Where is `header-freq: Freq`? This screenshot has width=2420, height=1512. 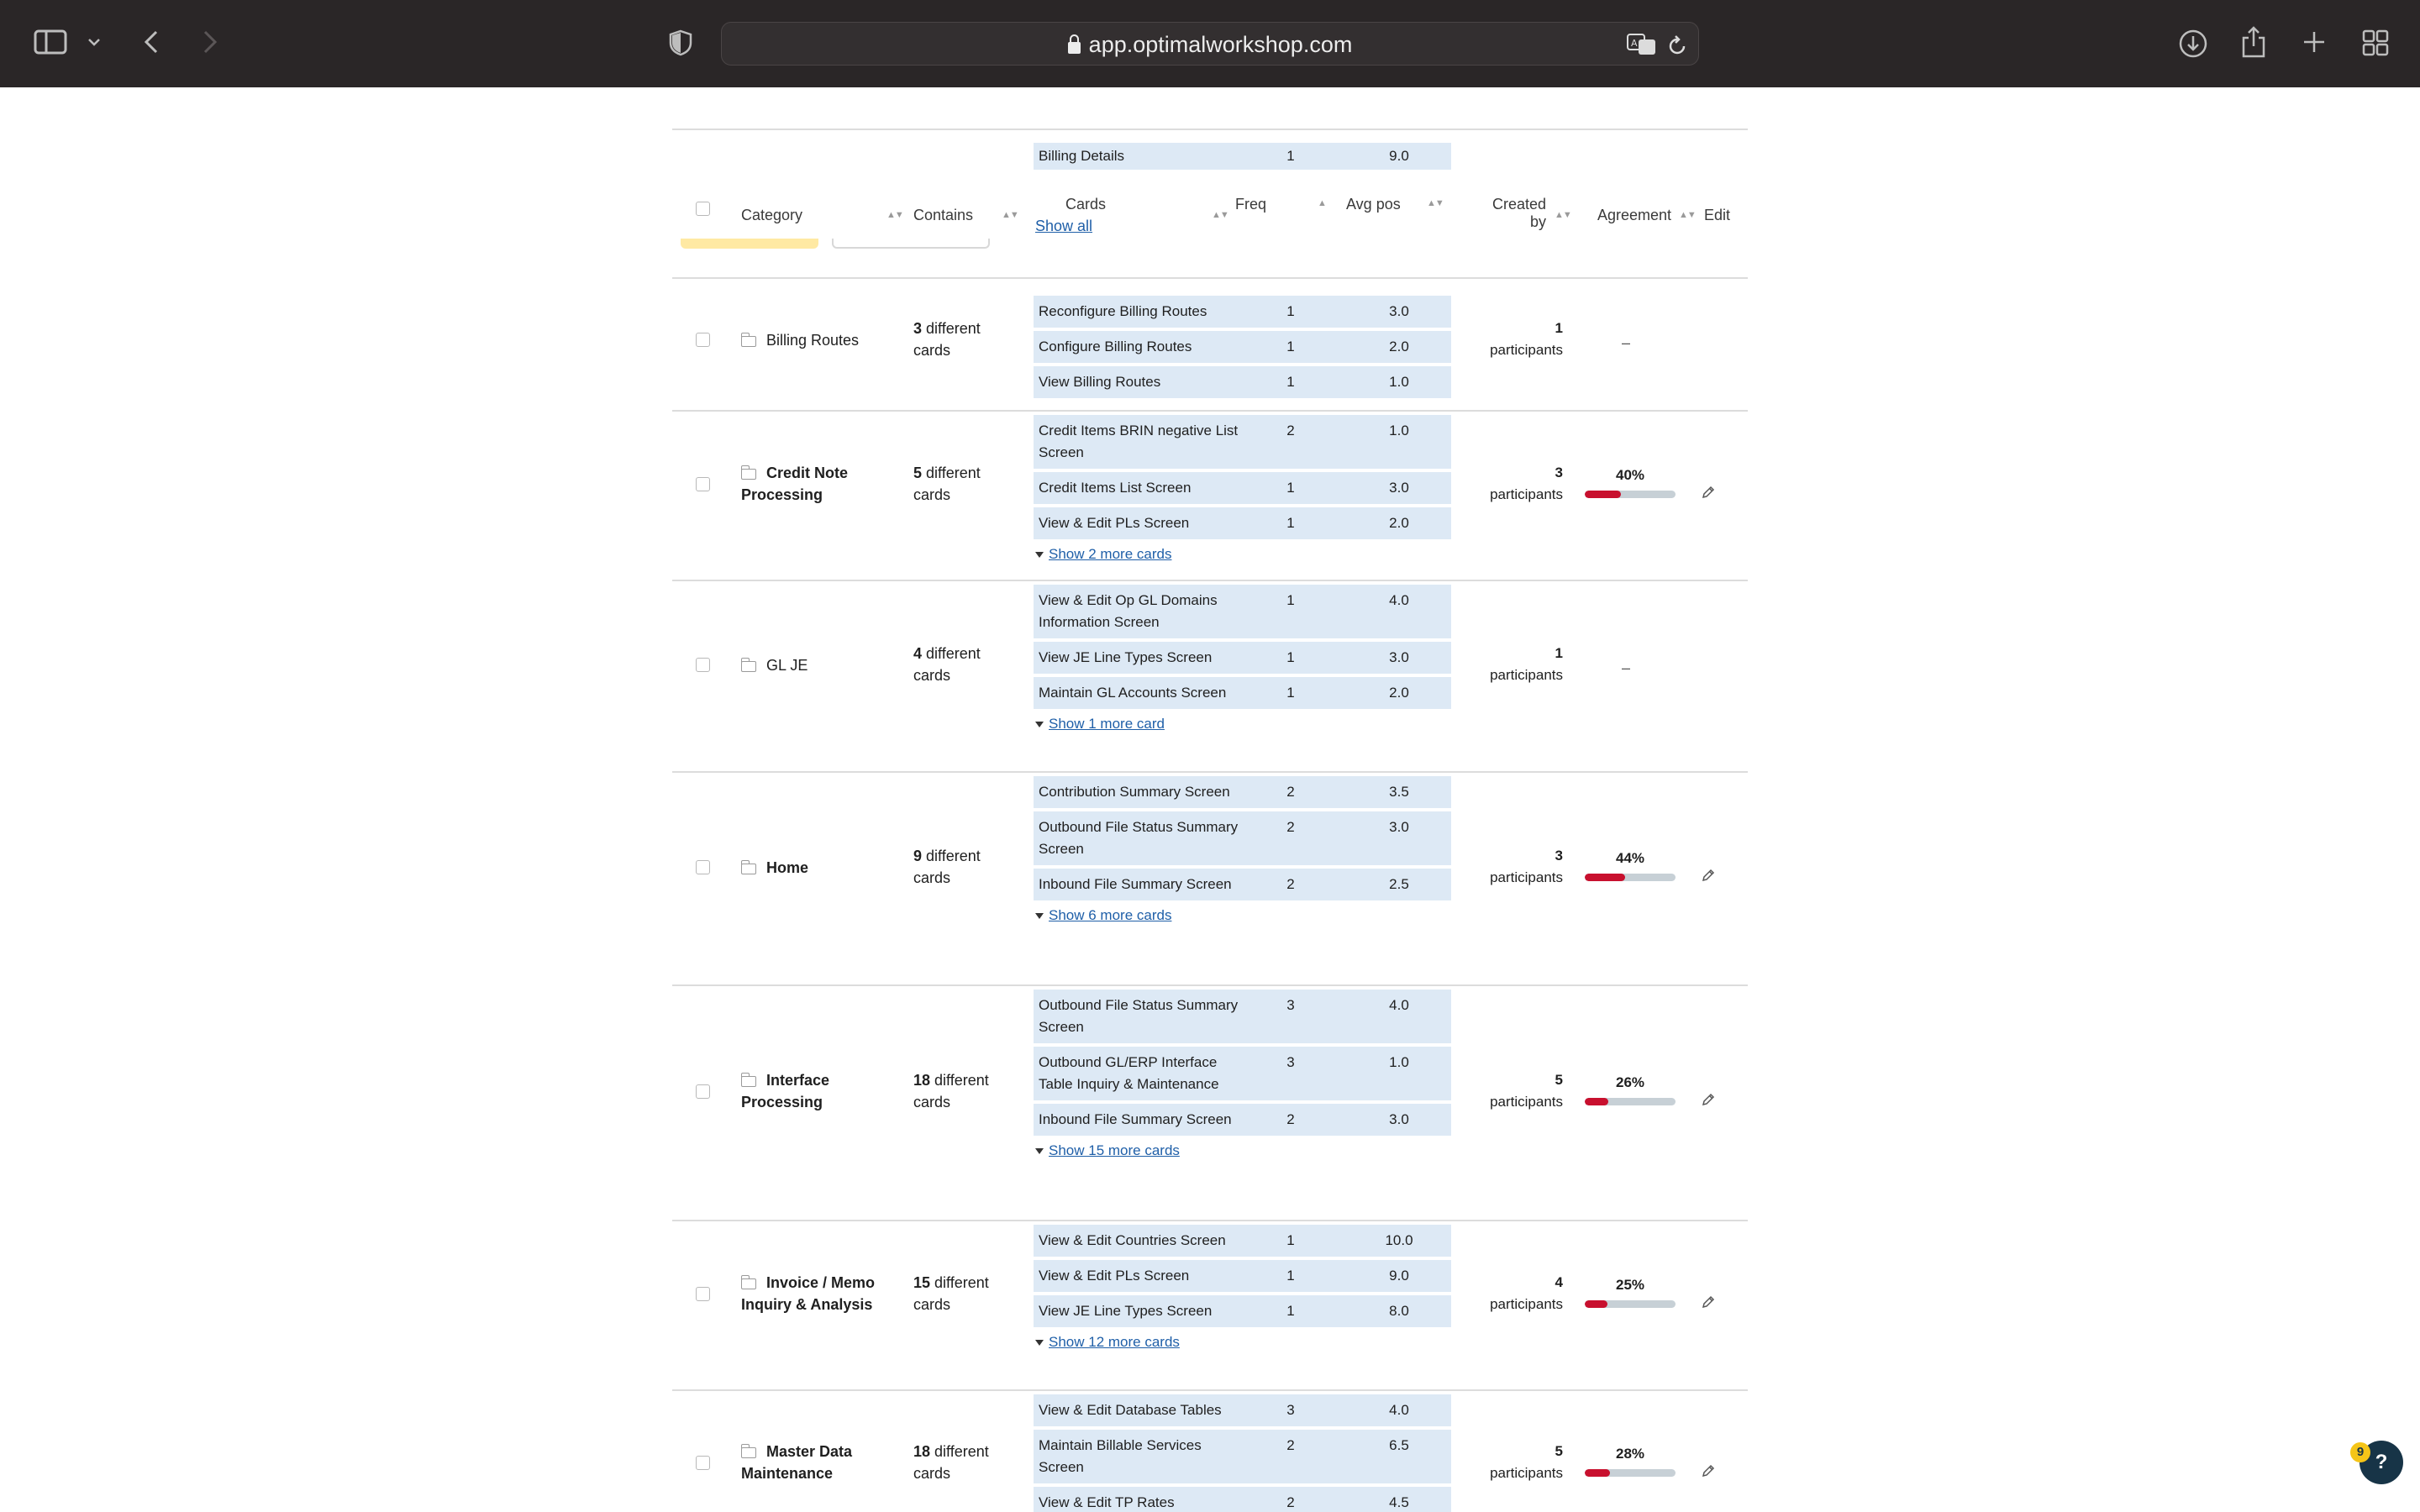
header-freq: Freq is located at coordinates (1251, 204).